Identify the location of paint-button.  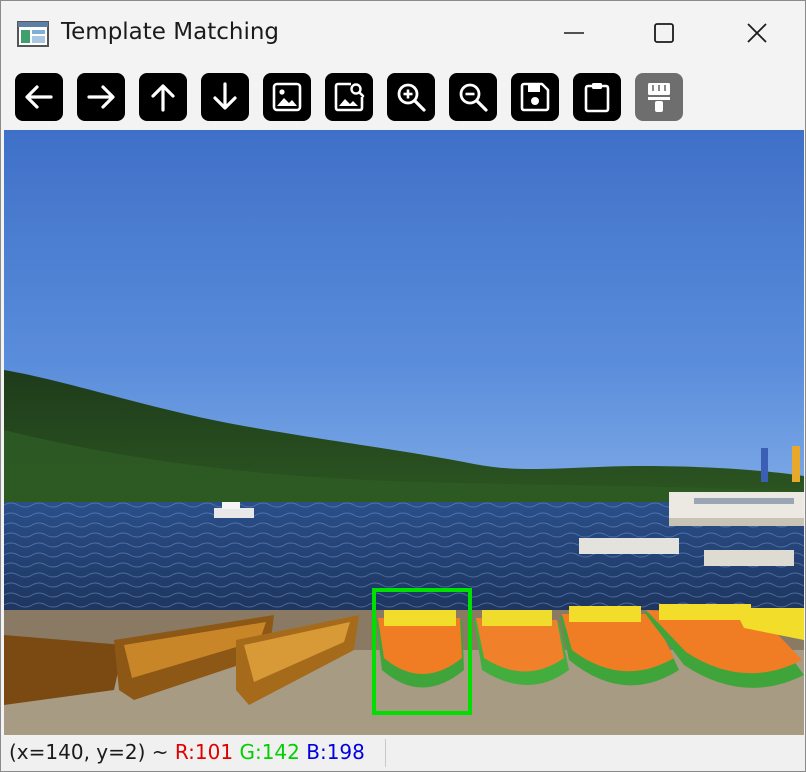
(659, 97).